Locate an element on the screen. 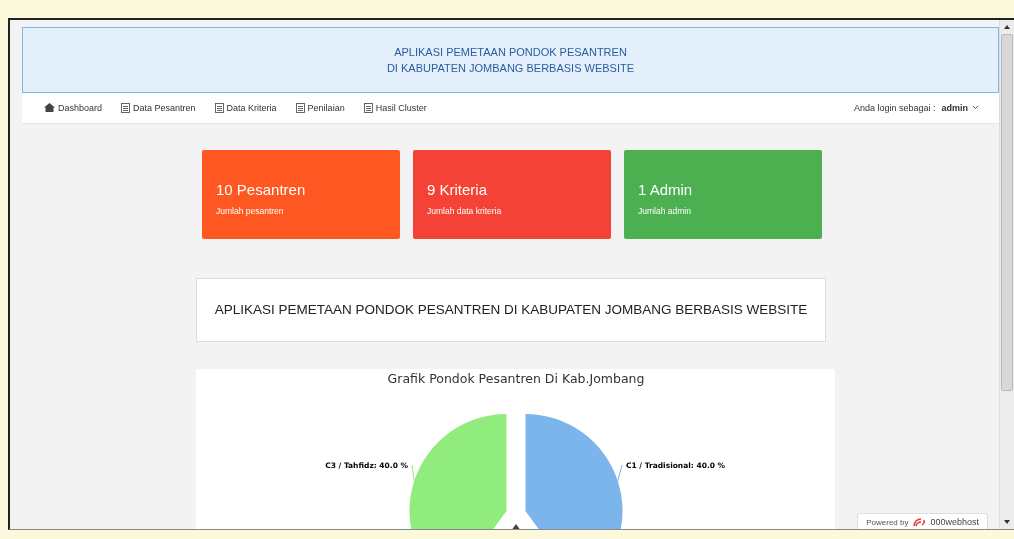  scrollbar is located at coordinates (1006, 274).